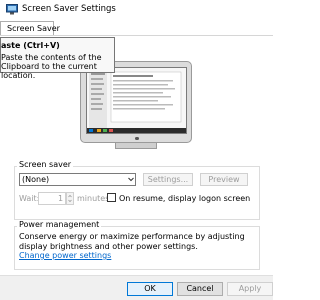  I want to click on screen-saver-window-icon, so click(12, 9).